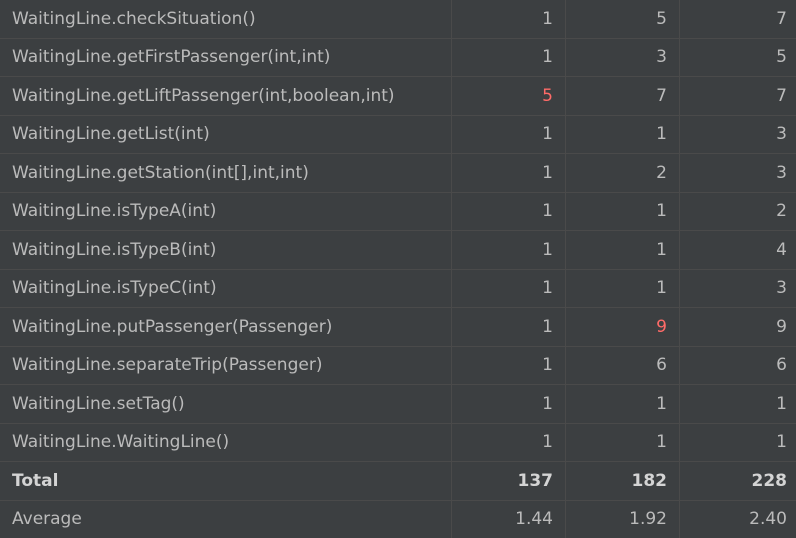  I want to click on iv-value: 7, so click(622, 96).